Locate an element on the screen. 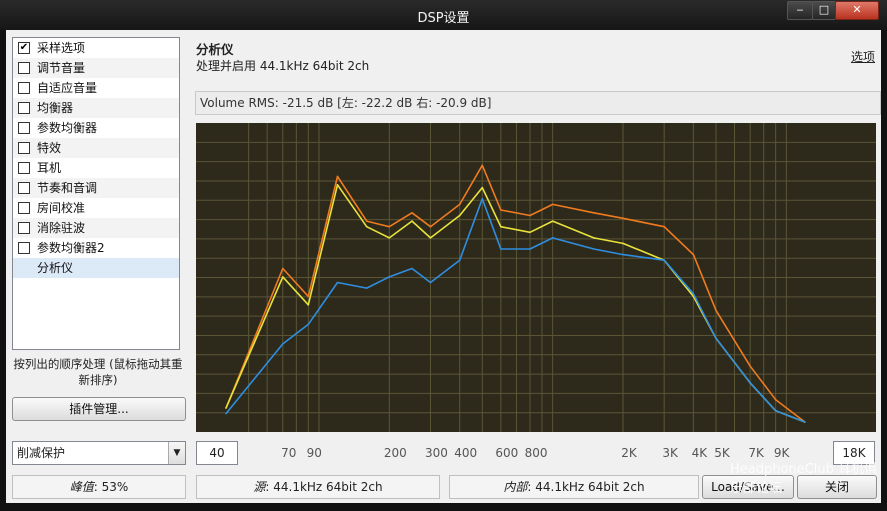 This screenshot has height=511, width=887. internal-status: 内部: 44.1kHz 64bit 2ch is located at coordinates (574, 487).